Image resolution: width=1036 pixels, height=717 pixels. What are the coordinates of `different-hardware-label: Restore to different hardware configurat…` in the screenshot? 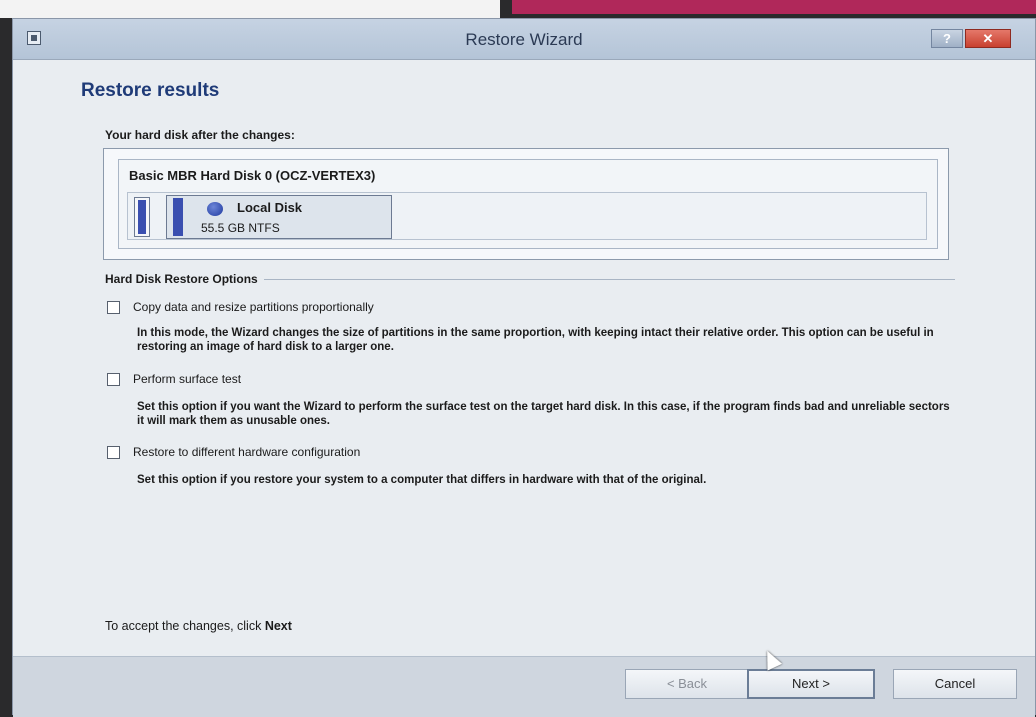 It's located at (246, 452).